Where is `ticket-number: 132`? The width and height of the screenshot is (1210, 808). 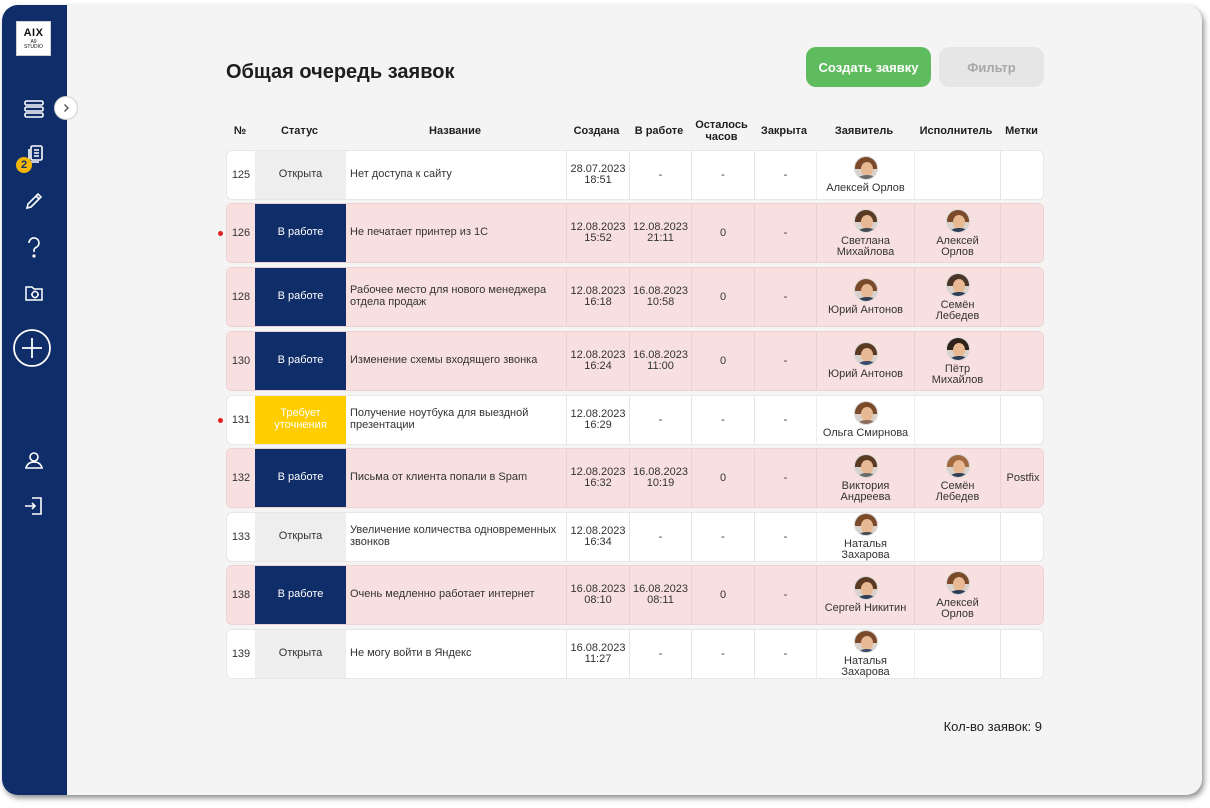 ticket-number: 132 is located at coordinates (241, 478).